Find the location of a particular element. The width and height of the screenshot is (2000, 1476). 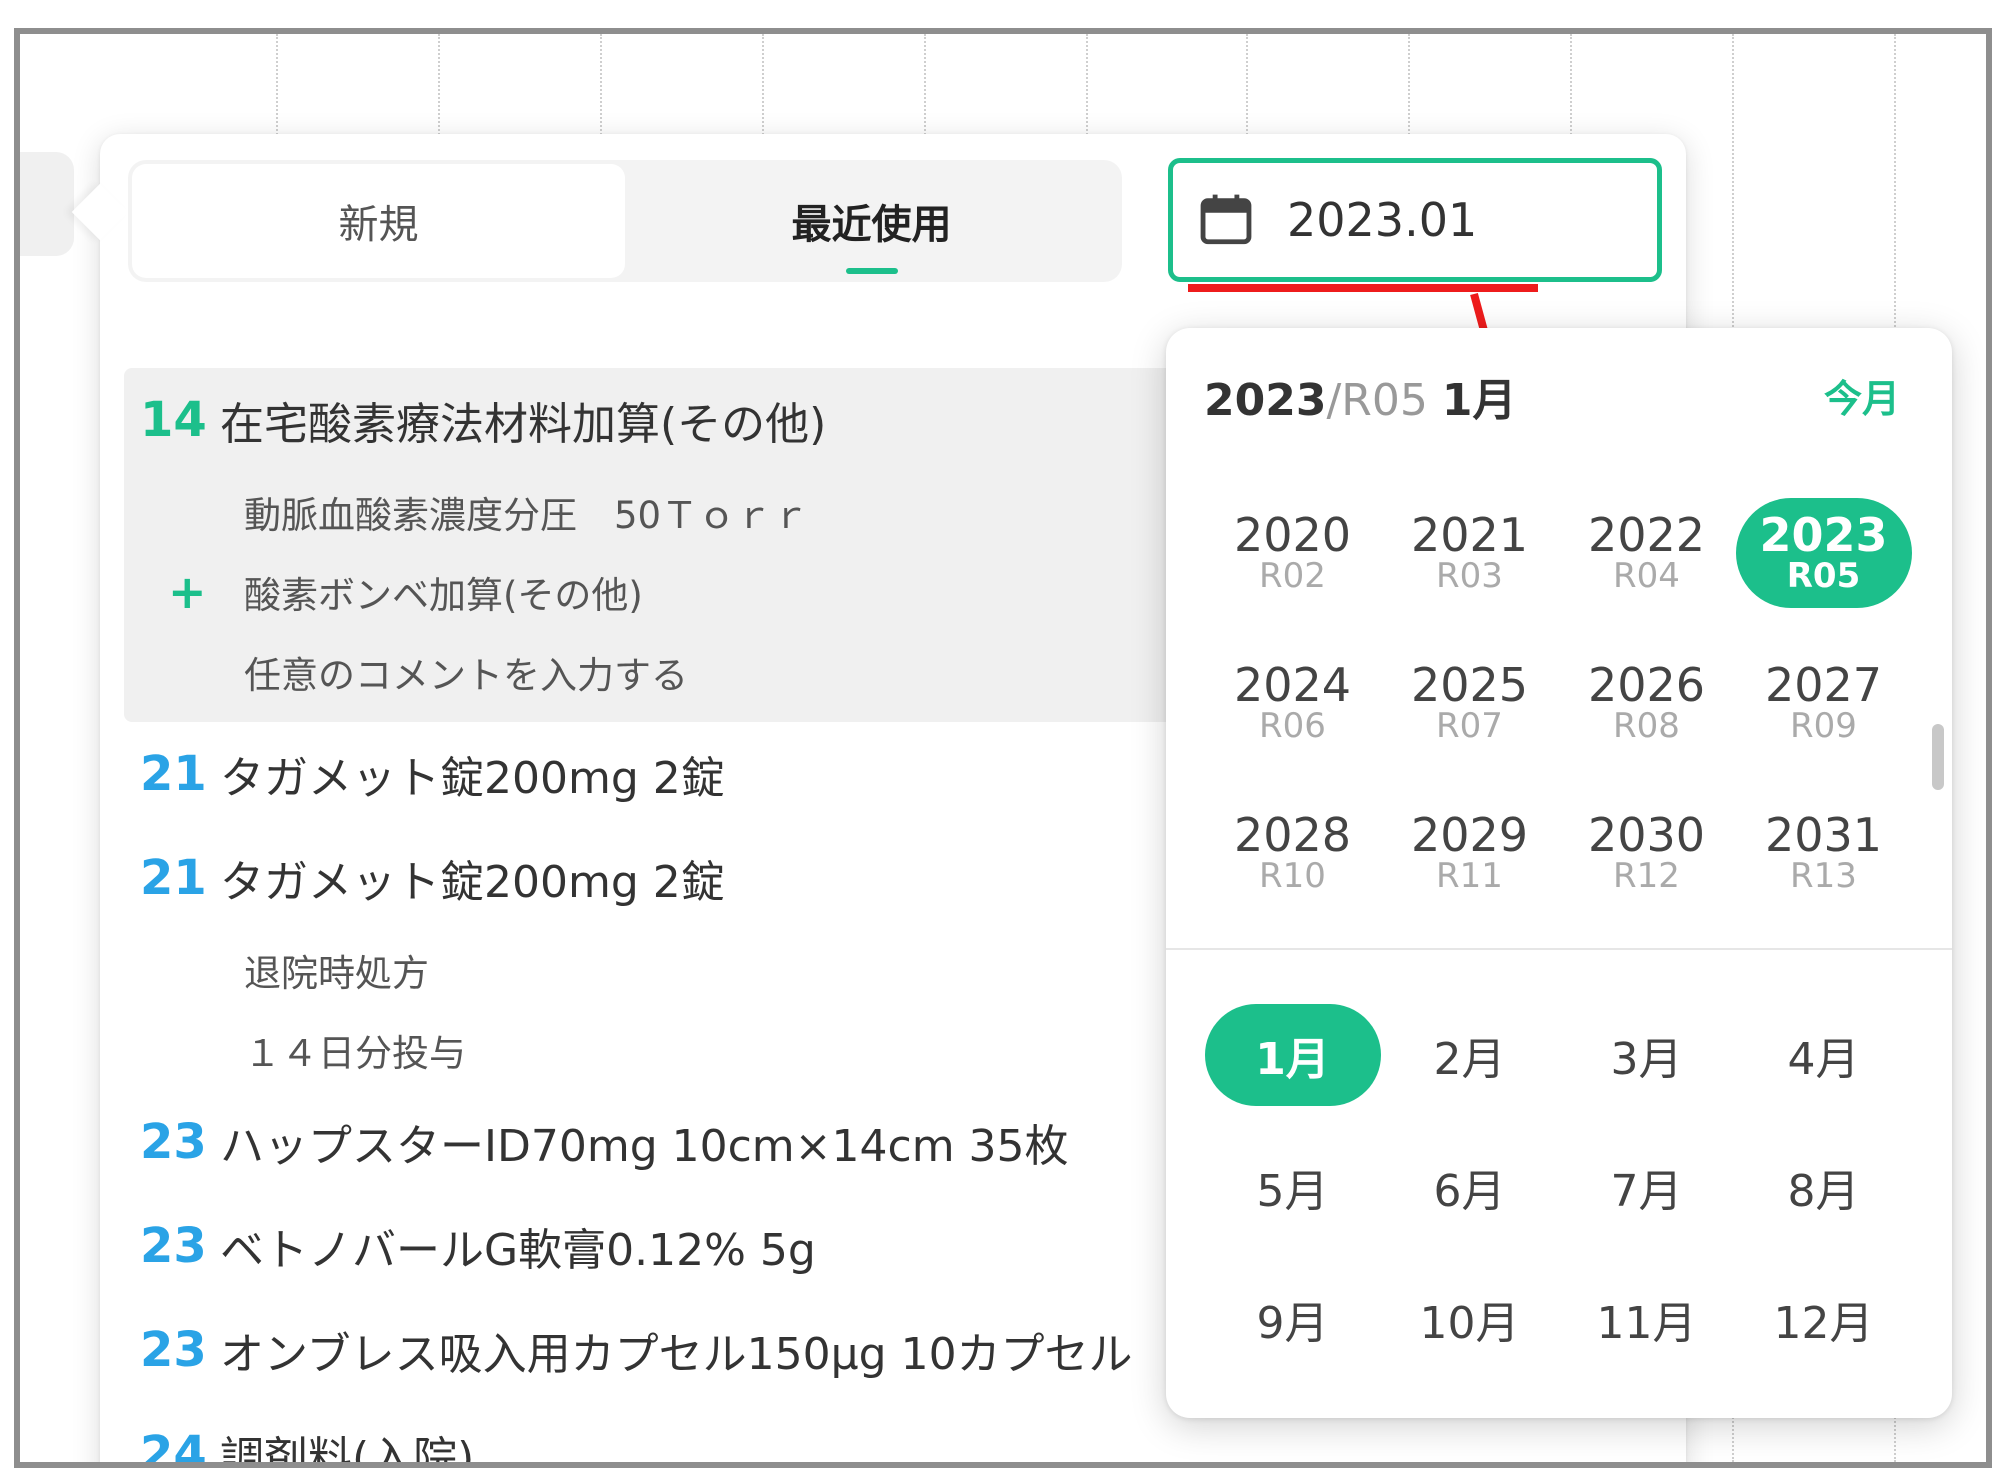

year-western: 2030 is located at coordinates (1646, 835).